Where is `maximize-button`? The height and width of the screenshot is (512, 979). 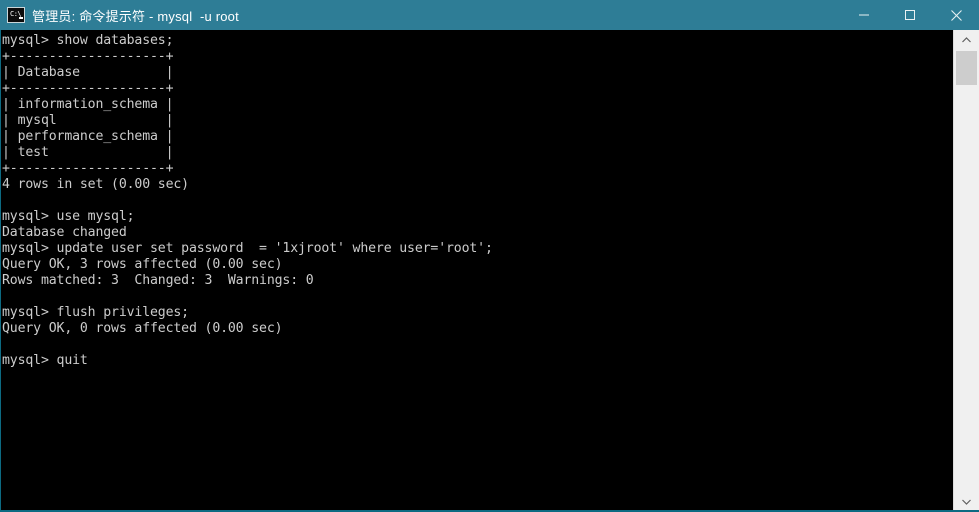 maximize-button is located at coordinates (910, 15).